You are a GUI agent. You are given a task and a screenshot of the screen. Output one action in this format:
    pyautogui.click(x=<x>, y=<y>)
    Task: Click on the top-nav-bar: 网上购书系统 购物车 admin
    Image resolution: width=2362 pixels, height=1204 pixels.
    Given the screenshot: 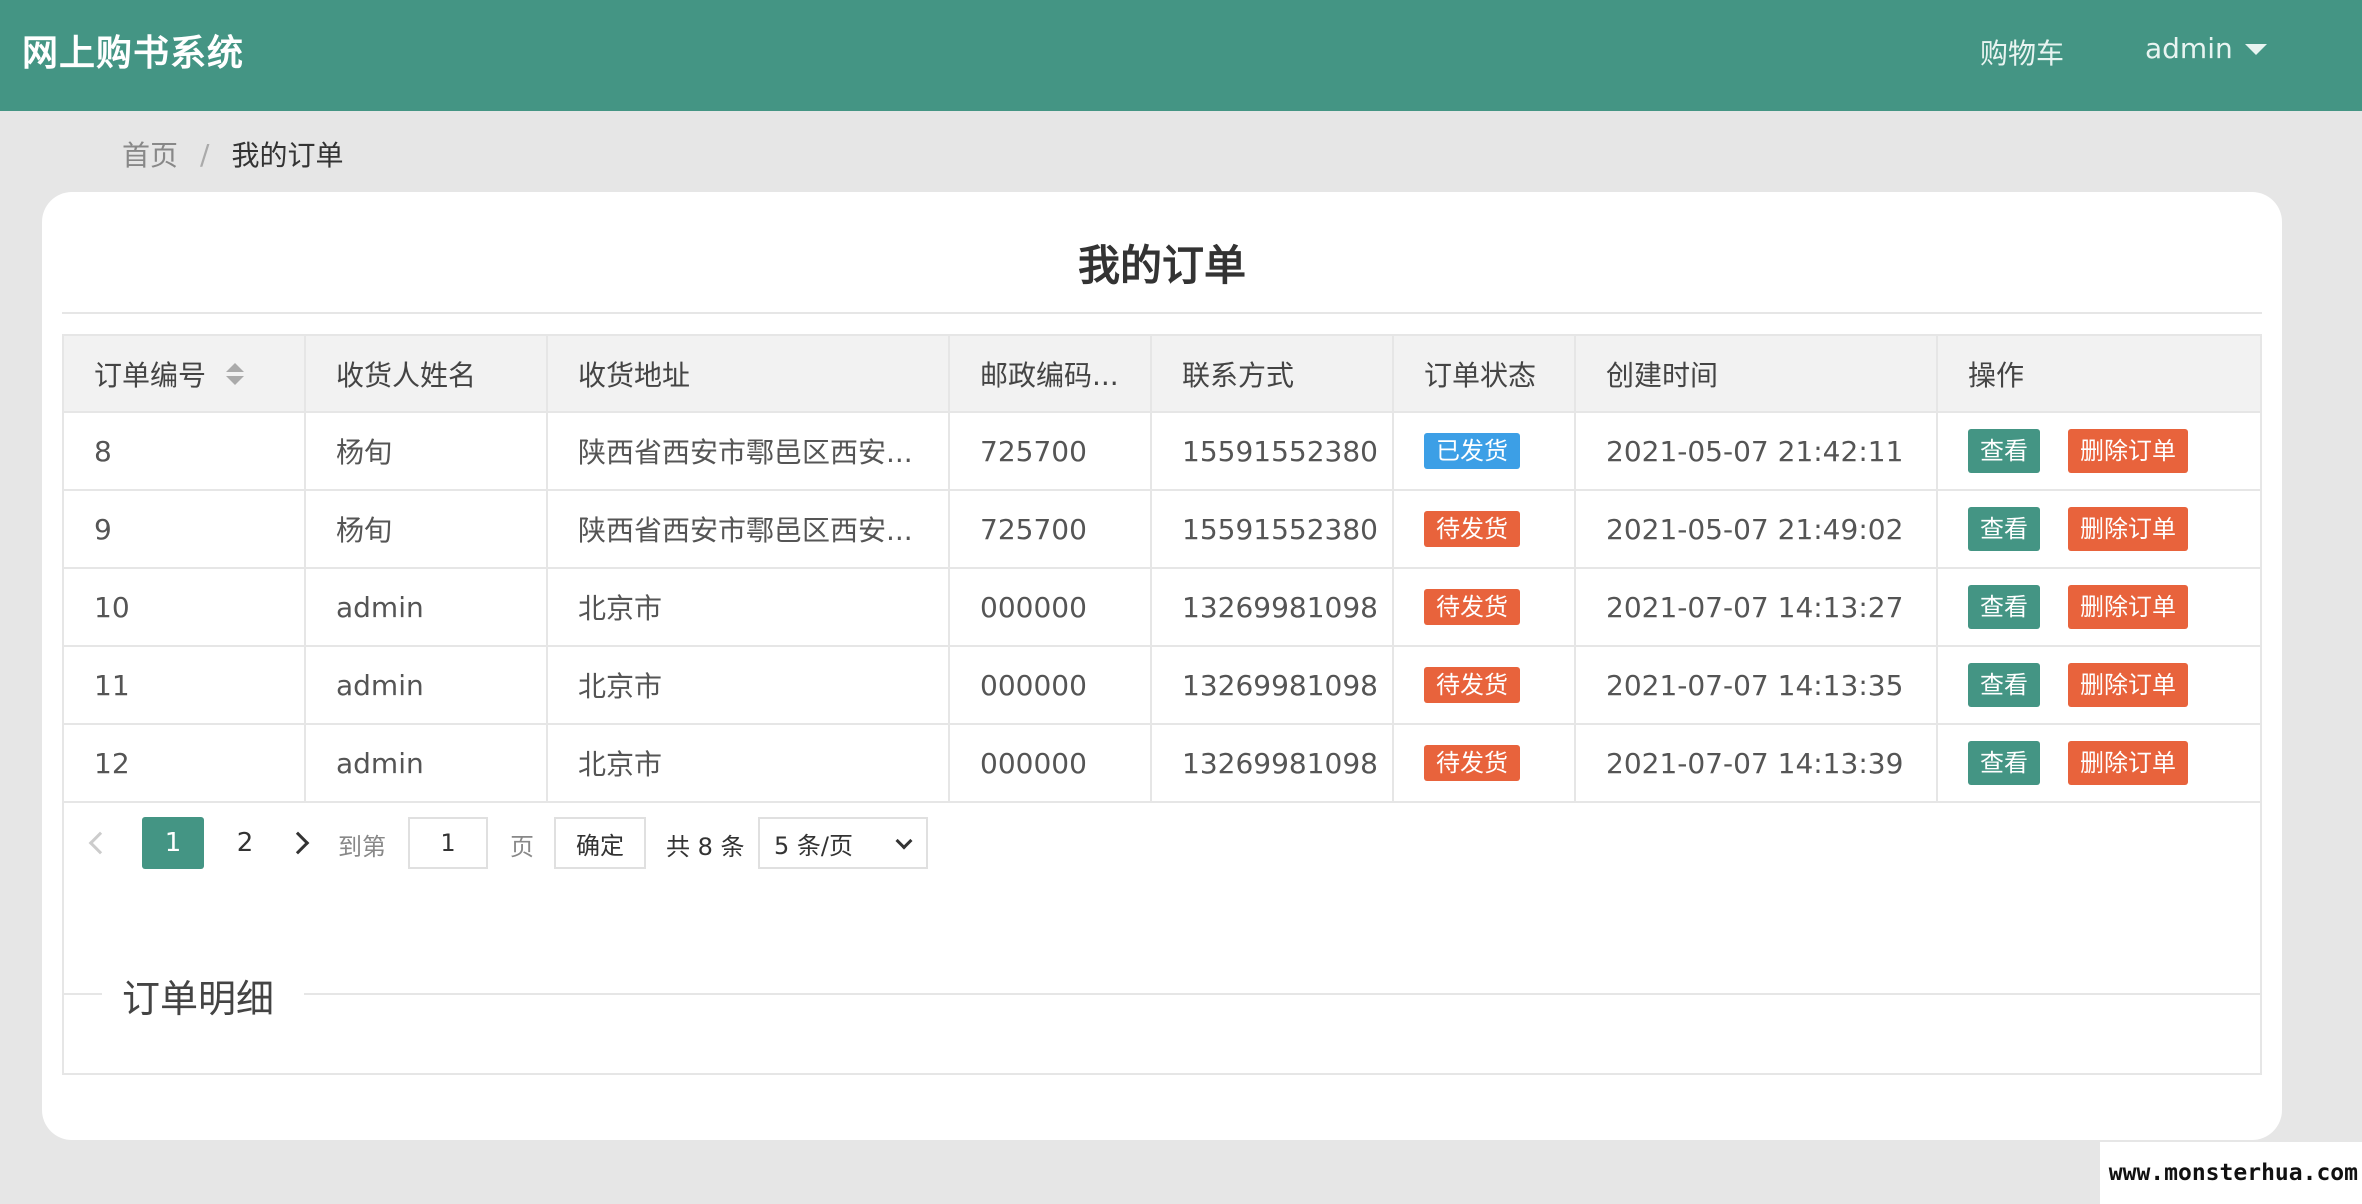 What is the action you would take?
    pyautogui.click(x=1181, y=55)
    